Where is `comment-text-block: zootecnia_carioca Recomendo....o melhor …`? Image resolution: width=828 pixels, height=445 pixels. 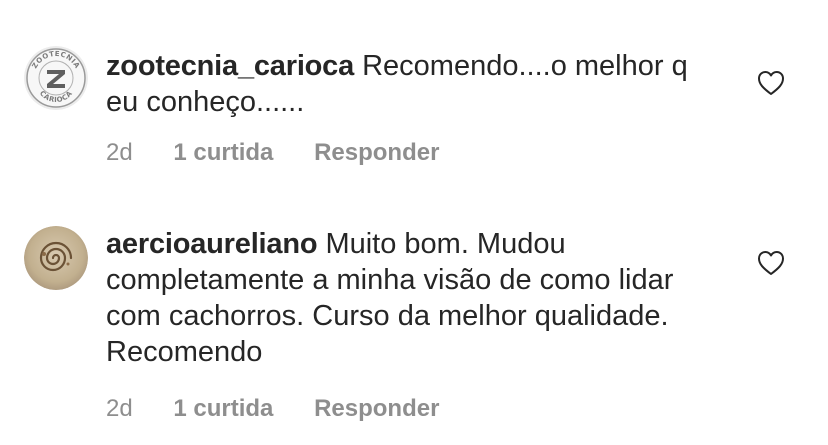 comment-text-block: zootecnia_carioca Recomendo....o melhor … is located at coordinates (416, 84).